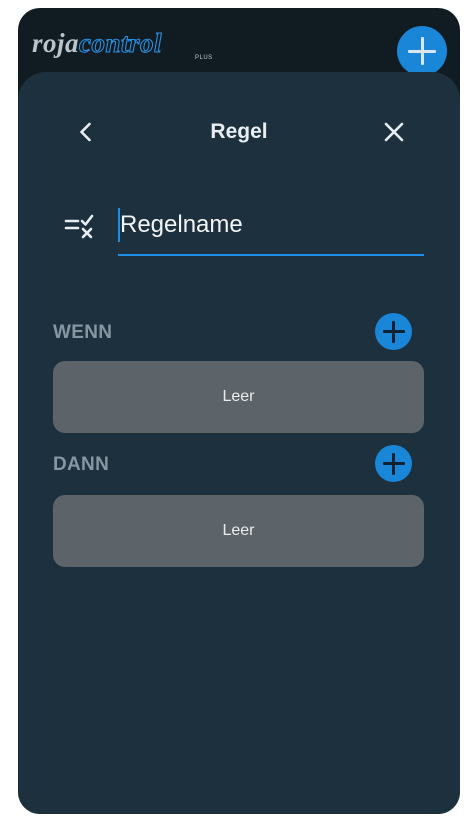 This screenshot has height=818, width=465. What do you see at coordinates (83, 332) in the screenshot?
I see `if-section-label: WENN` at bounding box center [83, 332].